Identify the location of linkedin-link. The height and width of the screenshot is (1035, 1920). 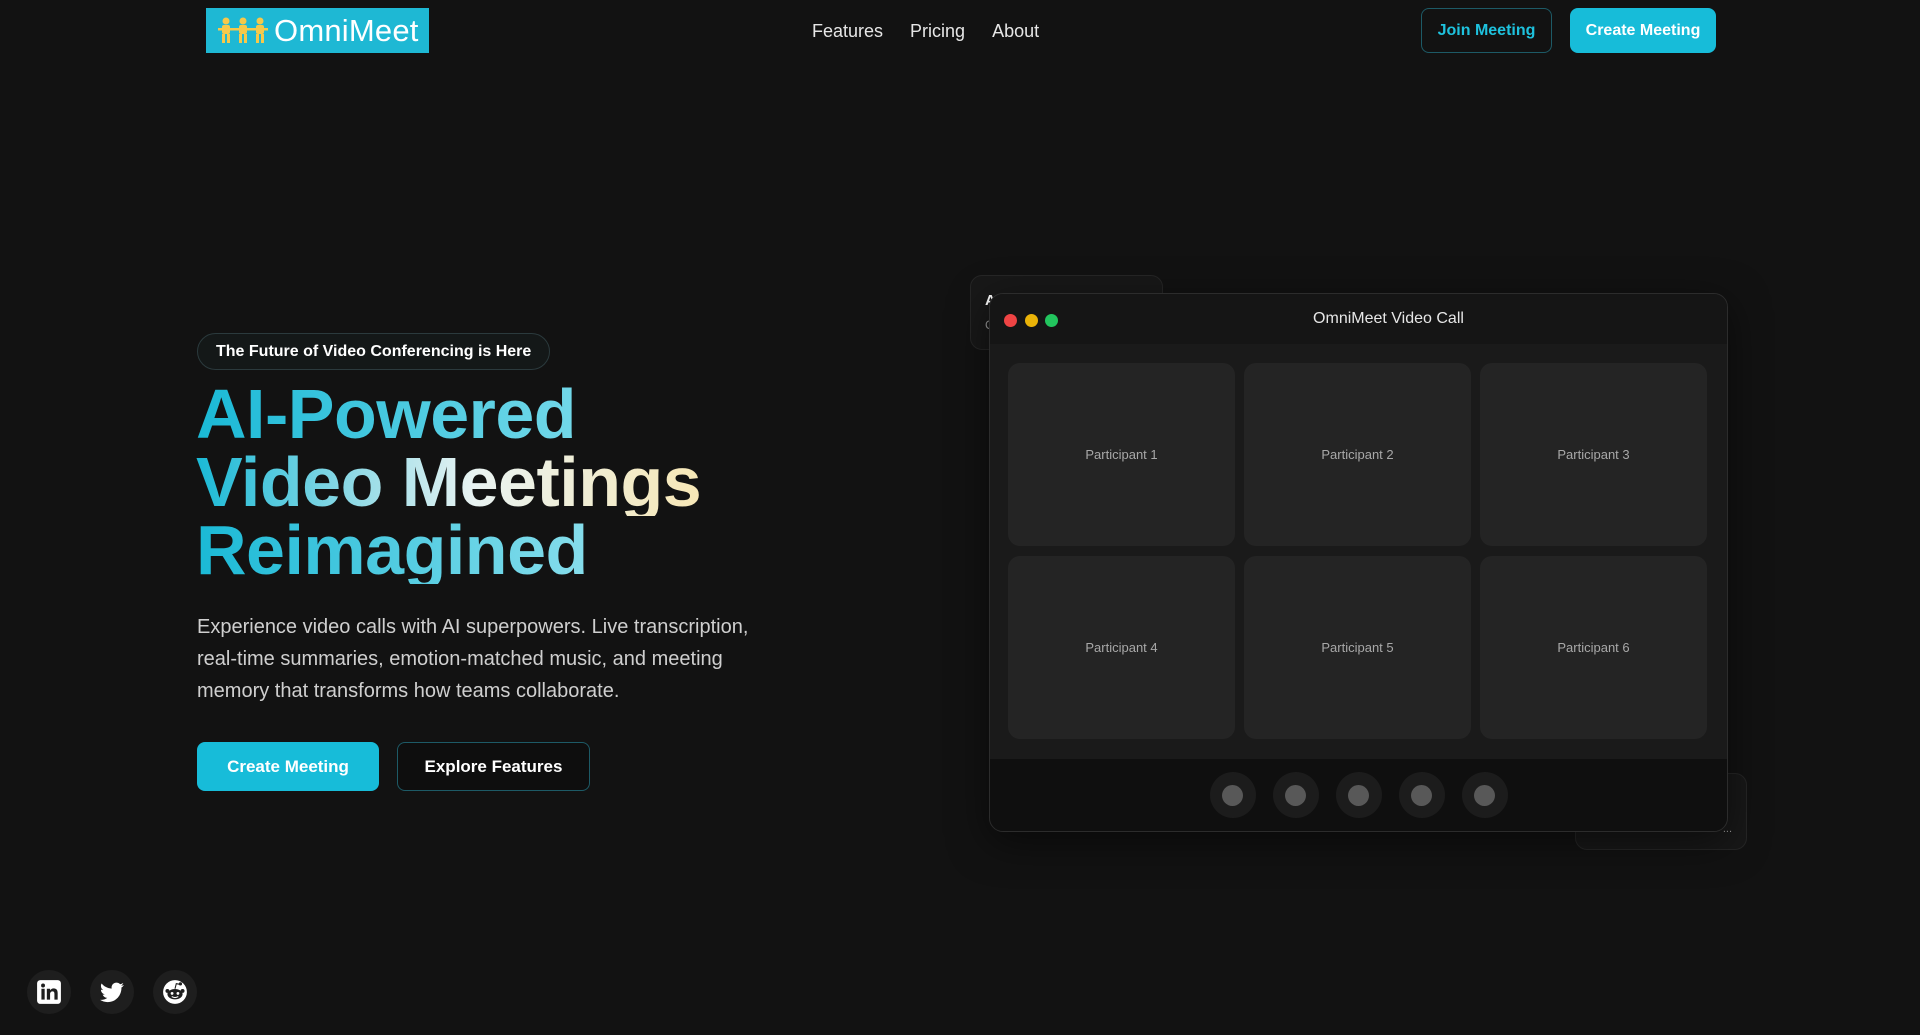
(49, 992).